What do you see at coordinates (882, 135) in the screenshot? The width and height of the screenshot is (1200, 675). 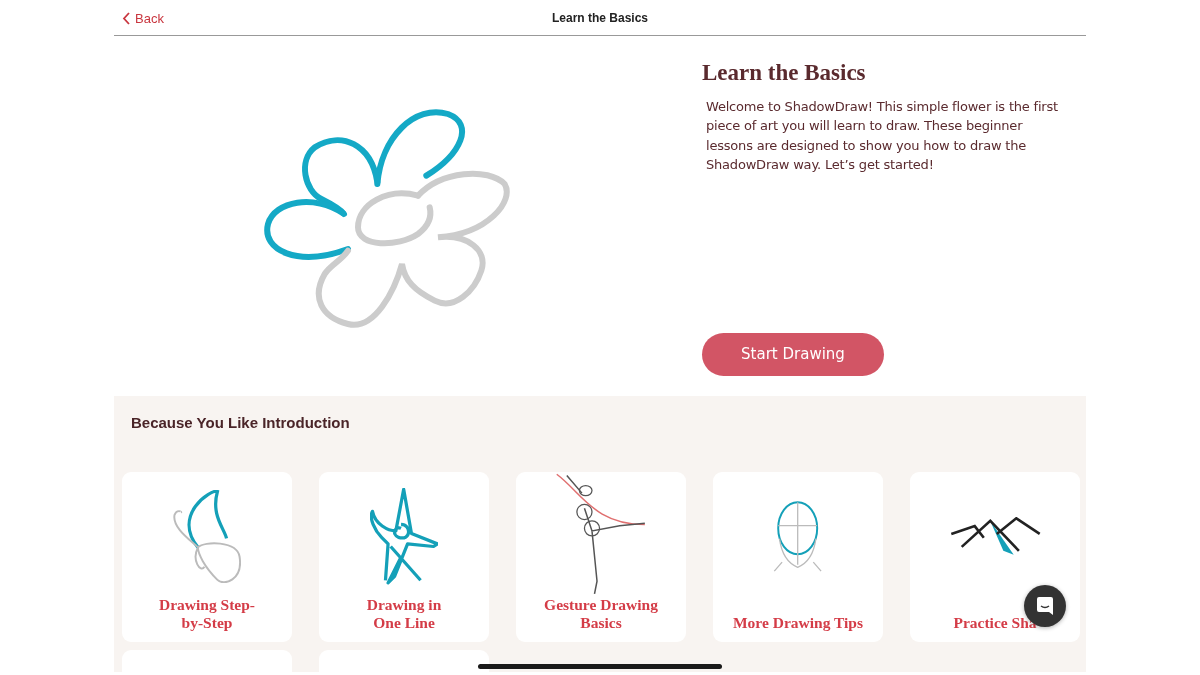 I see `lesson-description: Welcome to ShadowDraw! This simple flower is the first piece of art you will learn to draw. These beginner lessons are designed to show you how to draw the ShadowDraw way. Let’s get started!` at bounding box center [882, 135].